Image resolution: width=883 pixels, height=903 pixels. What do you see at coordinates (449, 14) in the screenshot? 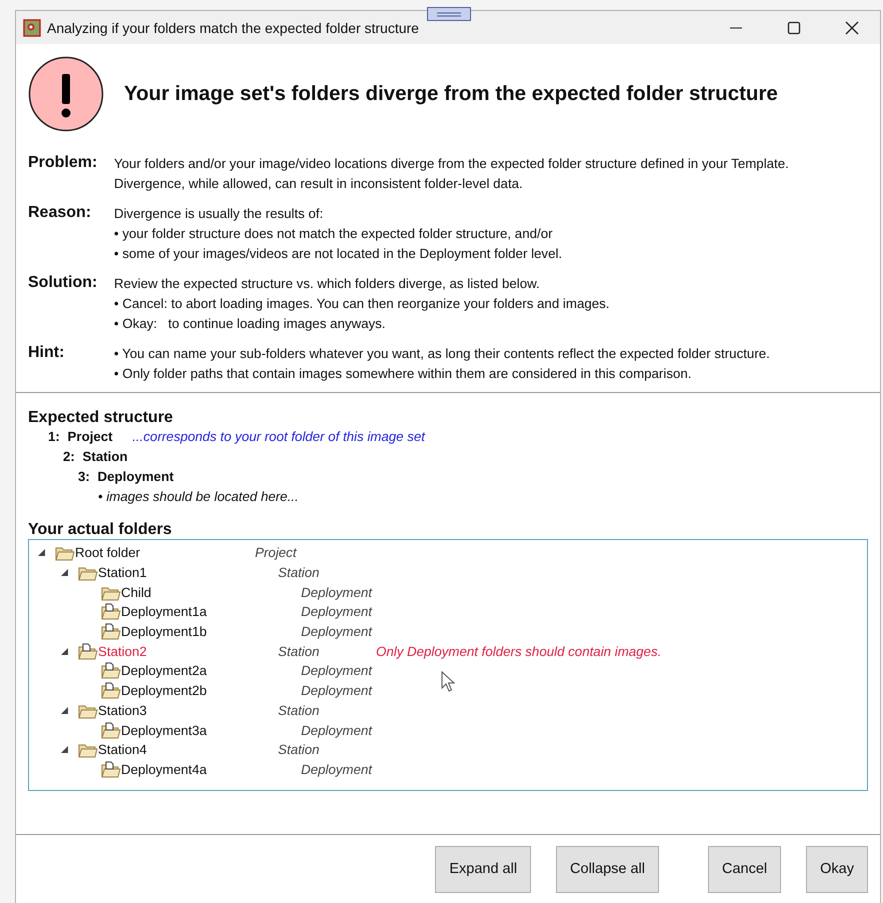
I see `drag-handle-icon` at bounding box center [449, 14].